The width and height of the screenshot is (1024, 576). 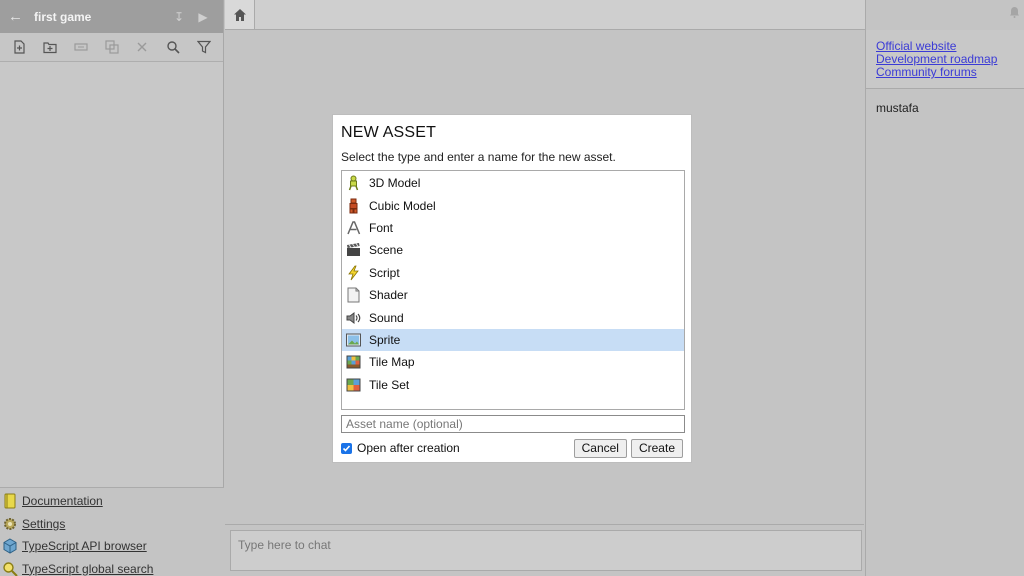 I want to click on asset-type-tile-set: Tile Set, so click(x=513, y=385).